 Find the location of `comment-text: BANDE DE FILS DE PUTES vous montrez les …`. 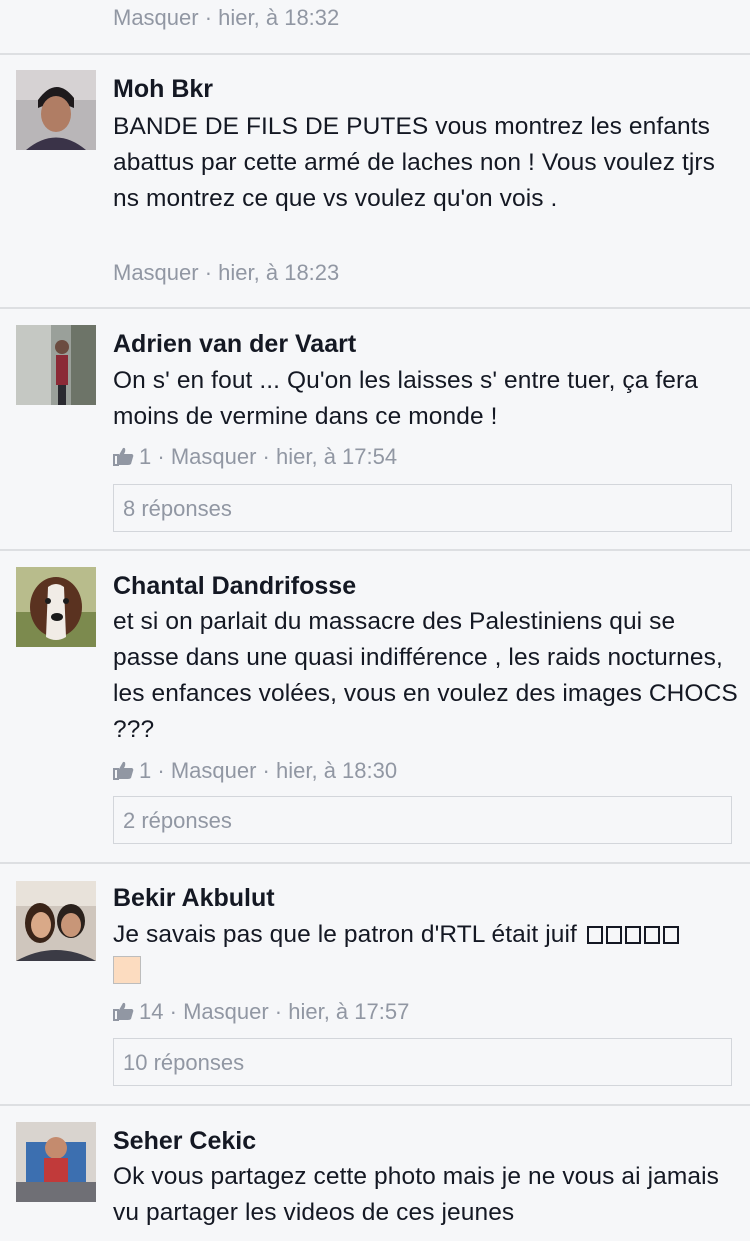

comment-text: BANDE DE FILS DE PUTES vous montrez les … is located at coordinates (414, 162).